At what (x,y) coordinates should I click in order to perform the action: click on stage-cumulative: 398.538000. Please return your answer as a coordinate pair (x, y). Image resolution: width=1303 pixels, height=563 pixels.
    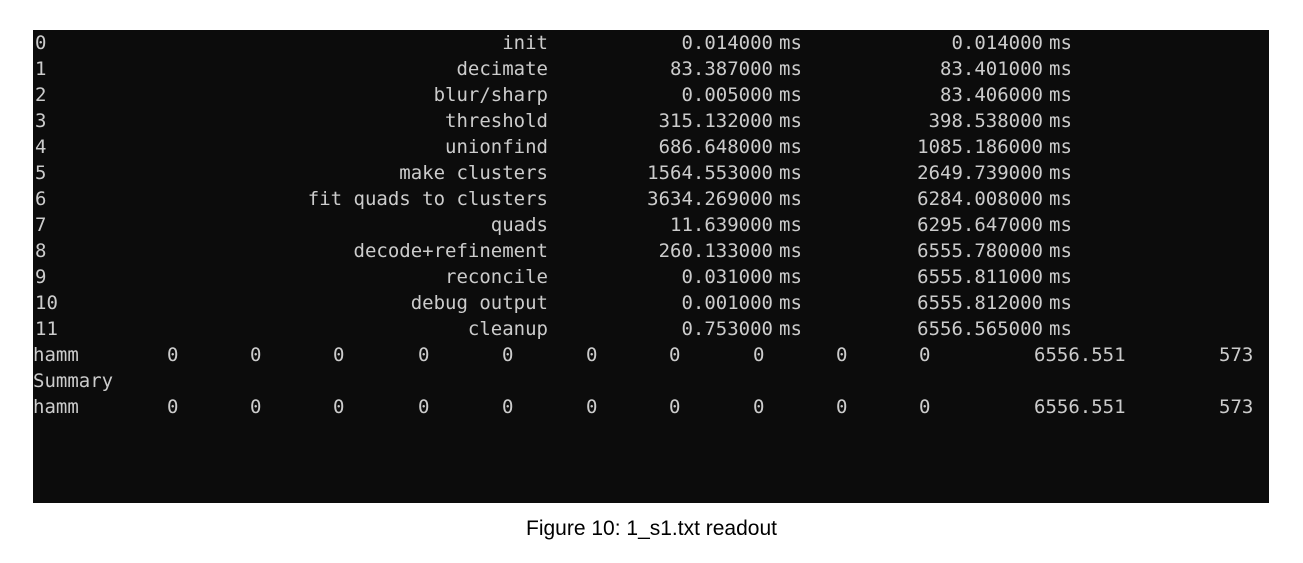
    Looking at the image, I should click on (985, 121).